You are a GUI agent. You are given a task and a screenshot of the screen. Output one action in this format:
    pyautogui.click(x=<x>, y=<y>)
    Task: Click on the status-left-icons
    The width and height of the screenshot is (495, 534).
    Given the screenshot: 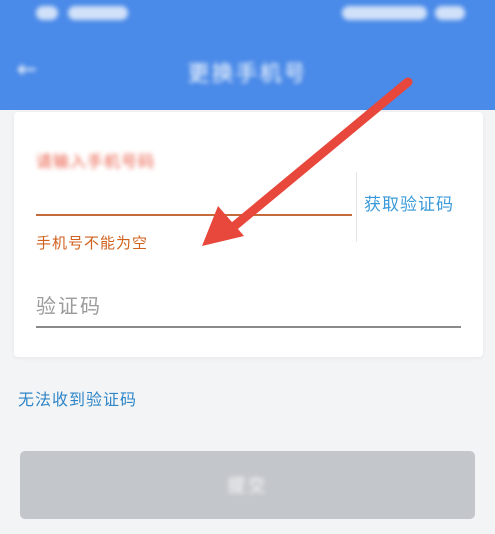 What is the action you would take?
    pyautogui.click(x=82, y=13)
    